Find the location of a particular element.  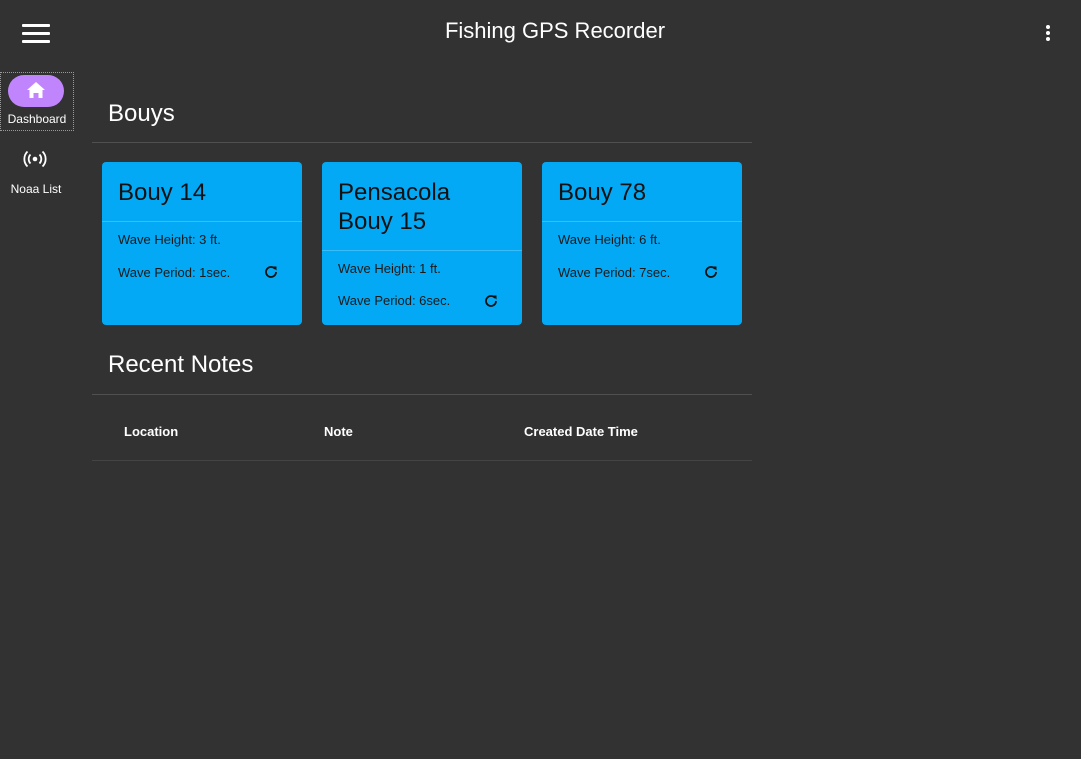

bouy-card-title: Bouy 14 is located at coordinates (162, 192).